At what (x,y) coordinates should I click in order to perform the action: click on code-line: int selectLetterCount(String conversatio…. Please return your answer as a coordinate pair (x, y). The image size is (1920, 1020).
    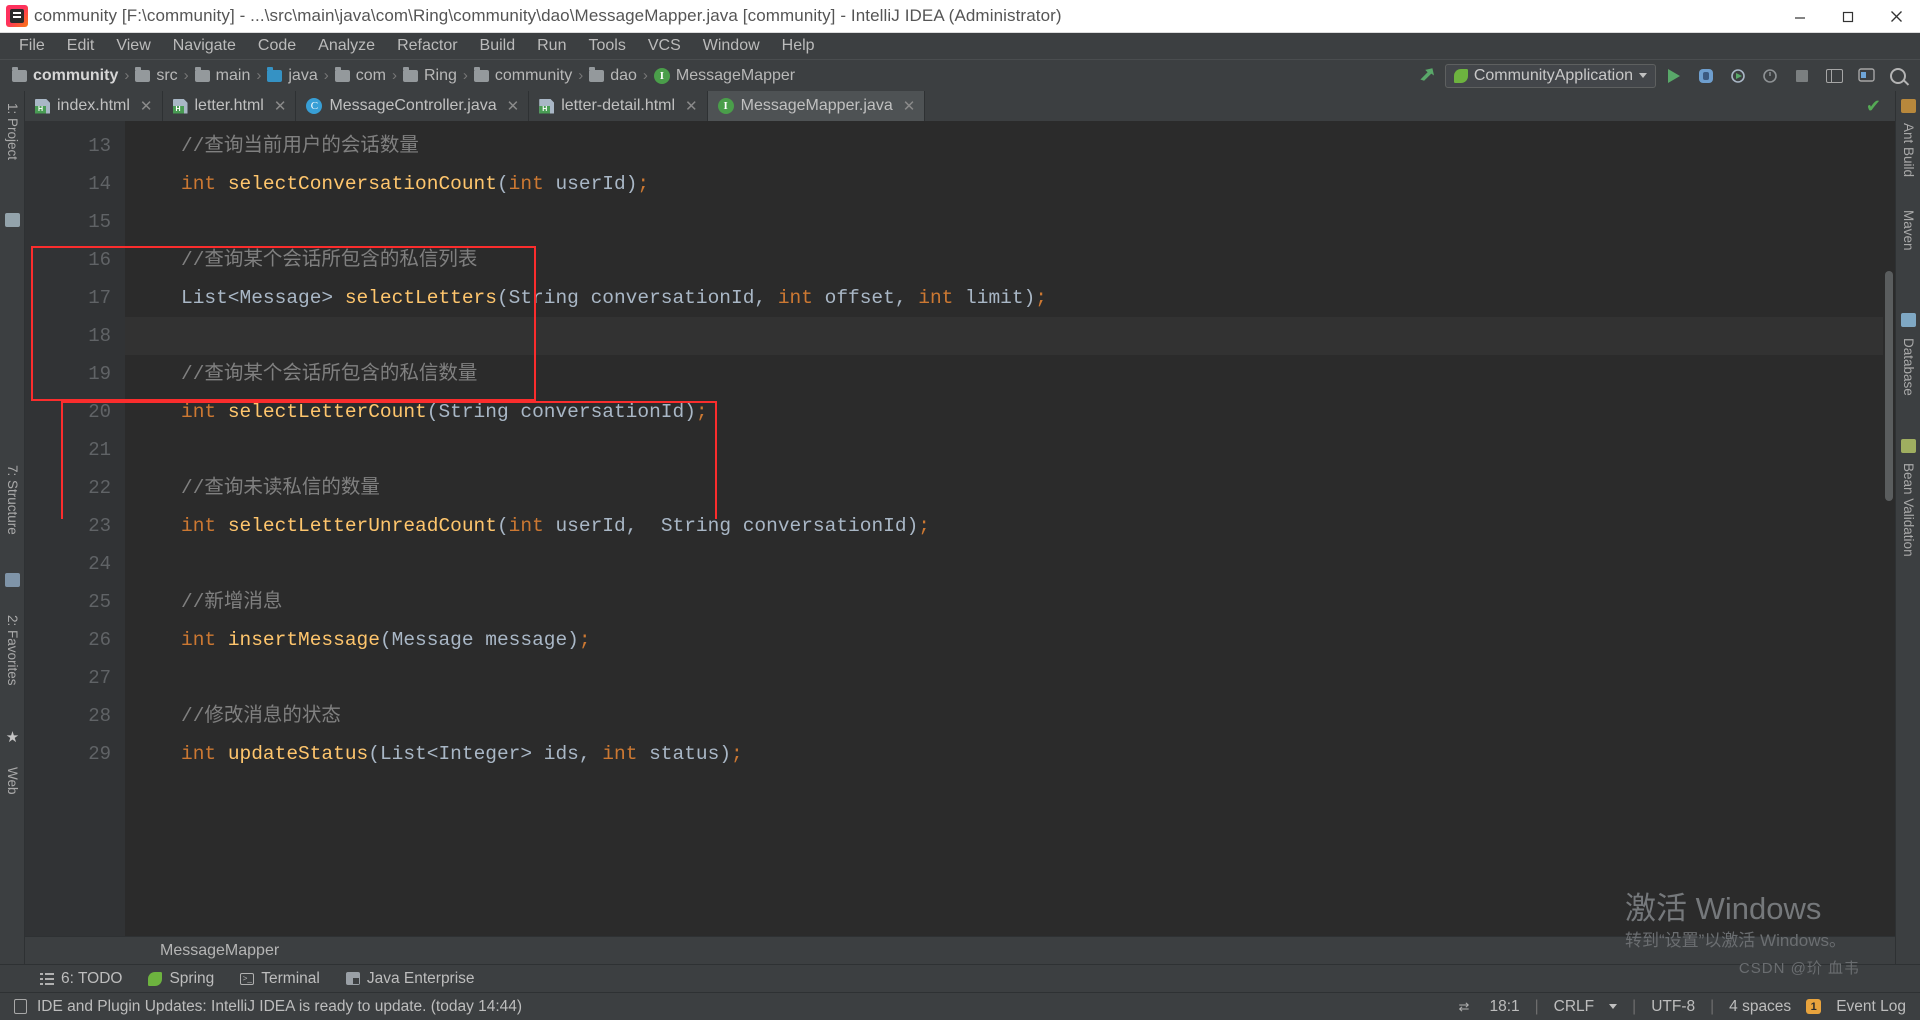
    Looking at the image, I should click on (1010, 412).